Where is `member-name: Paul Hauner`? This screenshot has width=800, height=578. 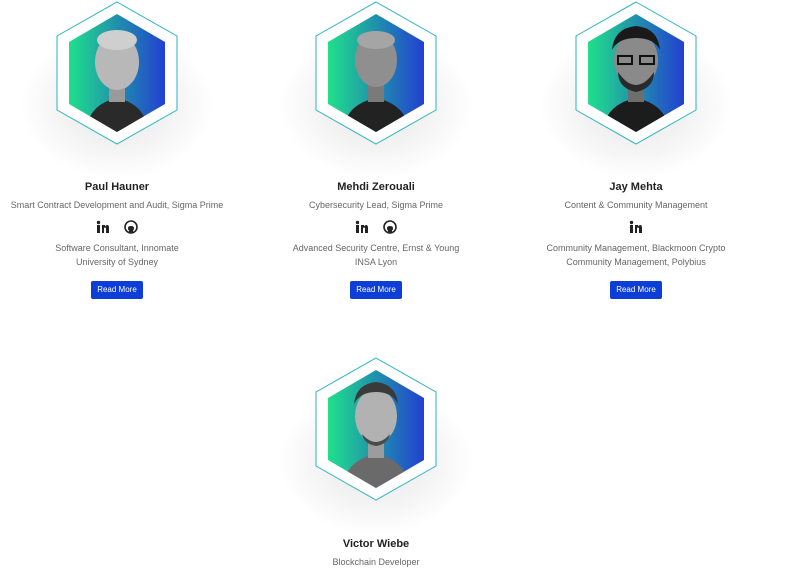
member-name: Paul Hauner is located at coordinates (117, 187).